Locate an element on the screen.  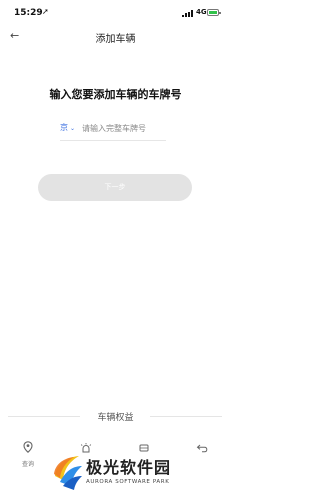
plate-input-row: 京 ⌄ is located at coordinates (113, 130).